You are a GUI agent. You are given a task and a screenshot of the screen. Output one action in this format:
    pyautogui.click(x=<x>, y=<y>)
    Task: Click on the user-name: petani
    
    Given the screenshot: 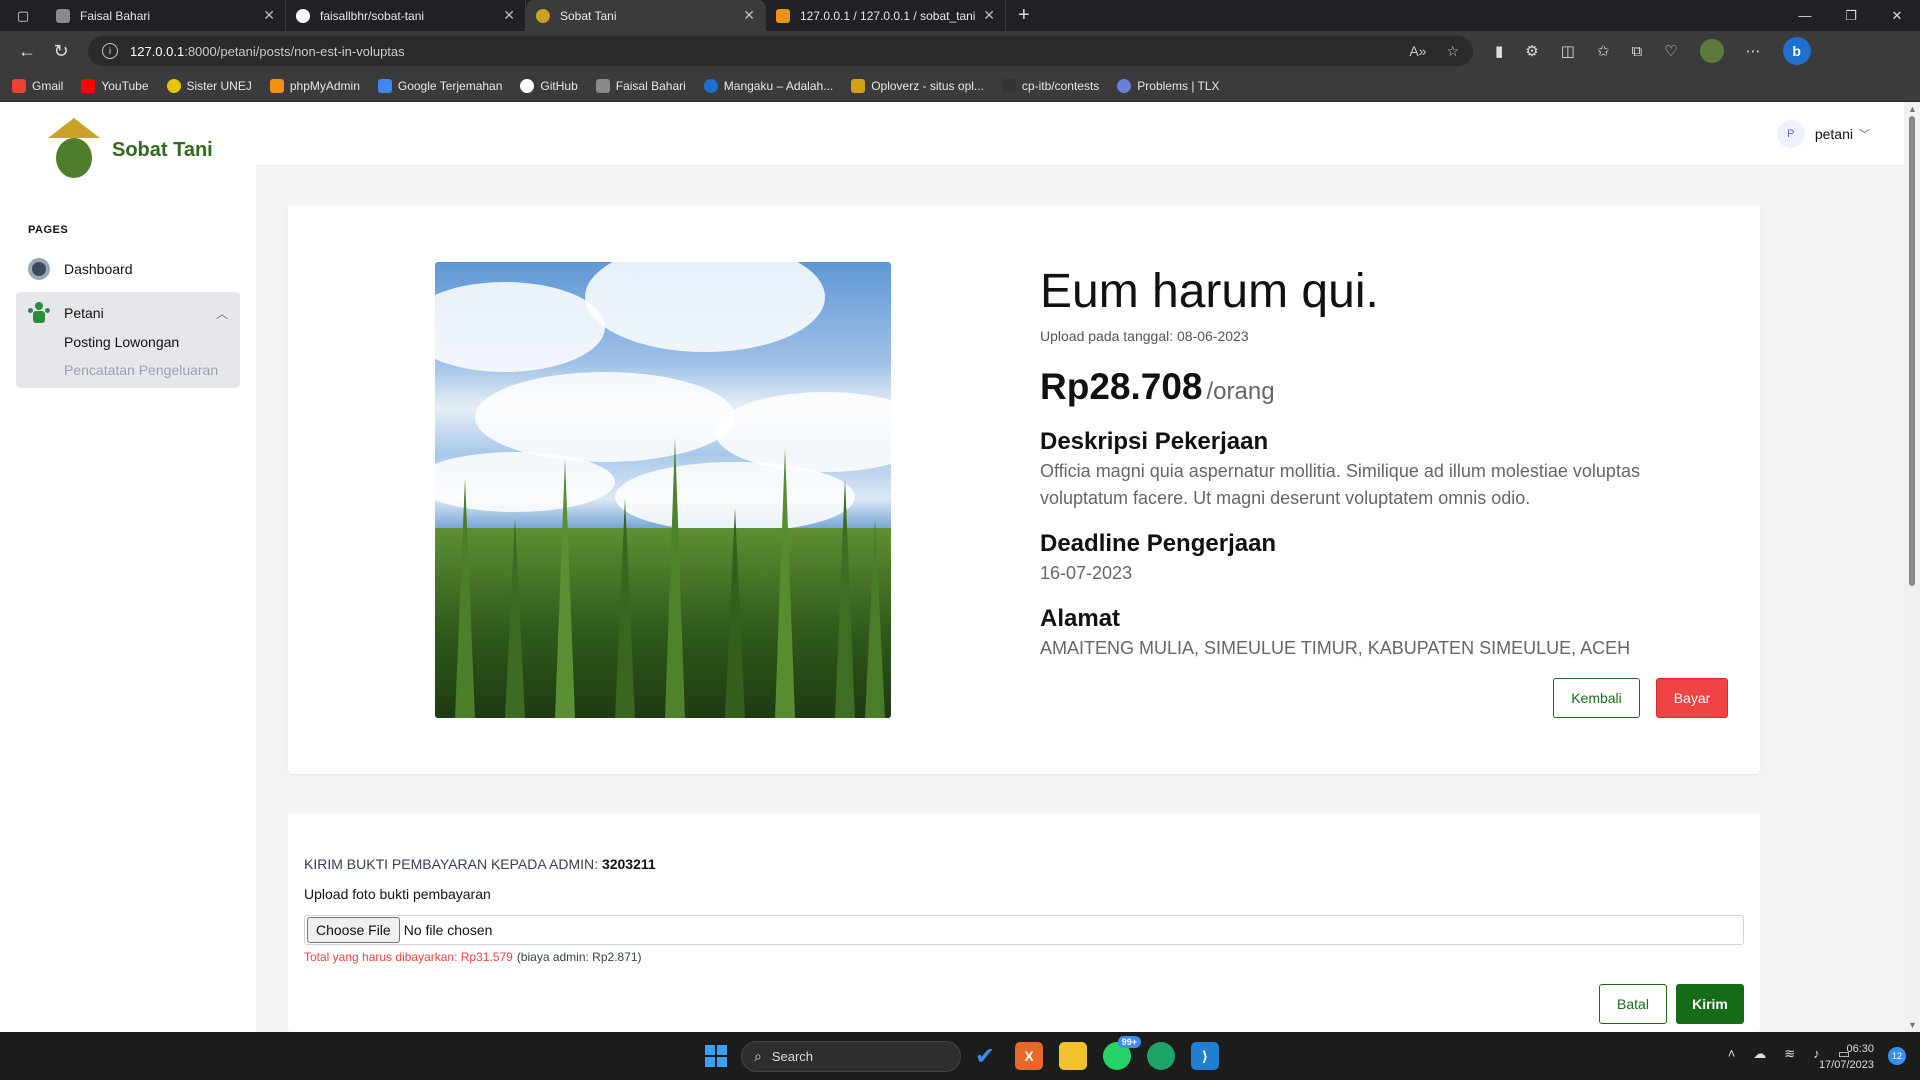 What is the action you would take?
    pyautogui.click(x=1833, y=134)
    